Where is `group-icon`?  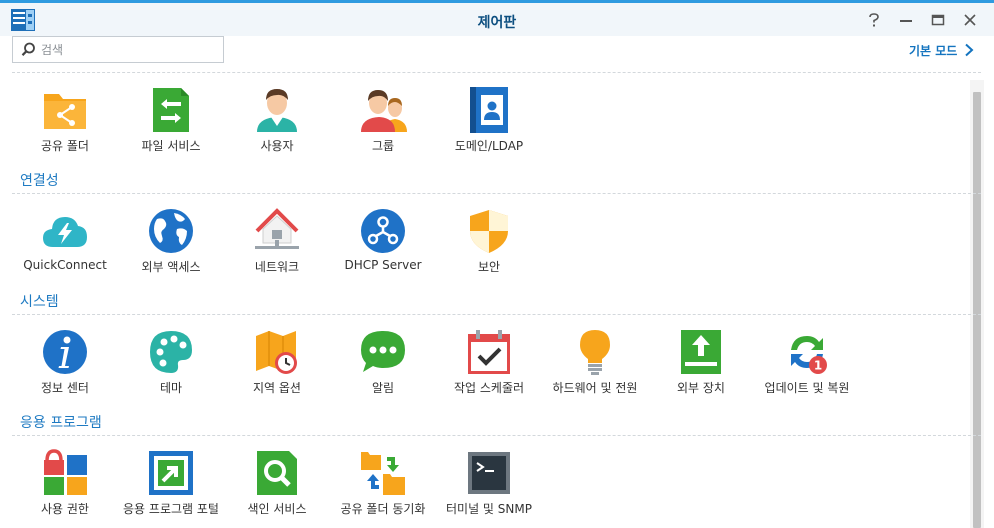
group-icon is located at coordinates (384, 111).